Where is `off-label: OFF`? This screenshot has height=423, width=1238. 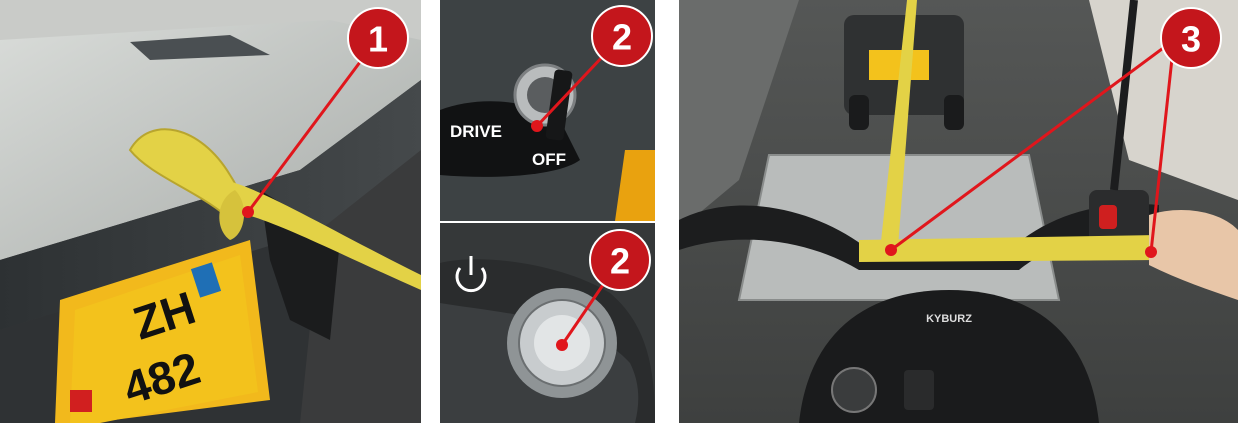
off-label: OFF is located at coordinates (549, 159).